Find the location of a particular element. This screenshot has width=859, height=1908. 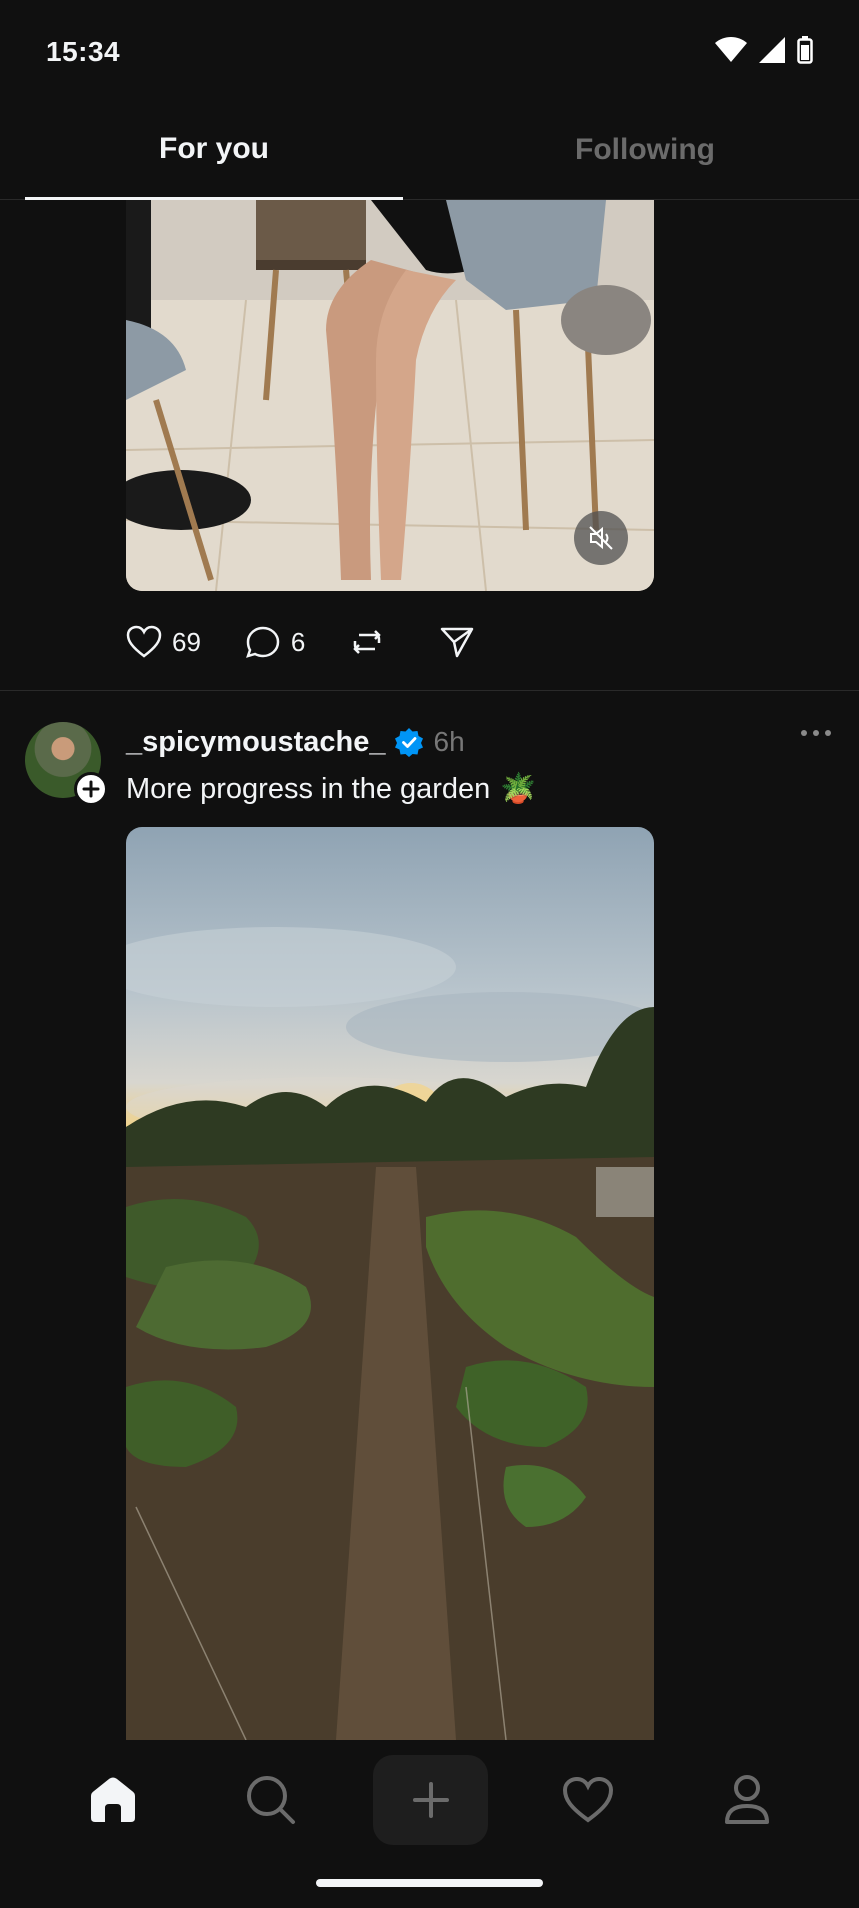

mute-button is located at coordinates (601, 538).